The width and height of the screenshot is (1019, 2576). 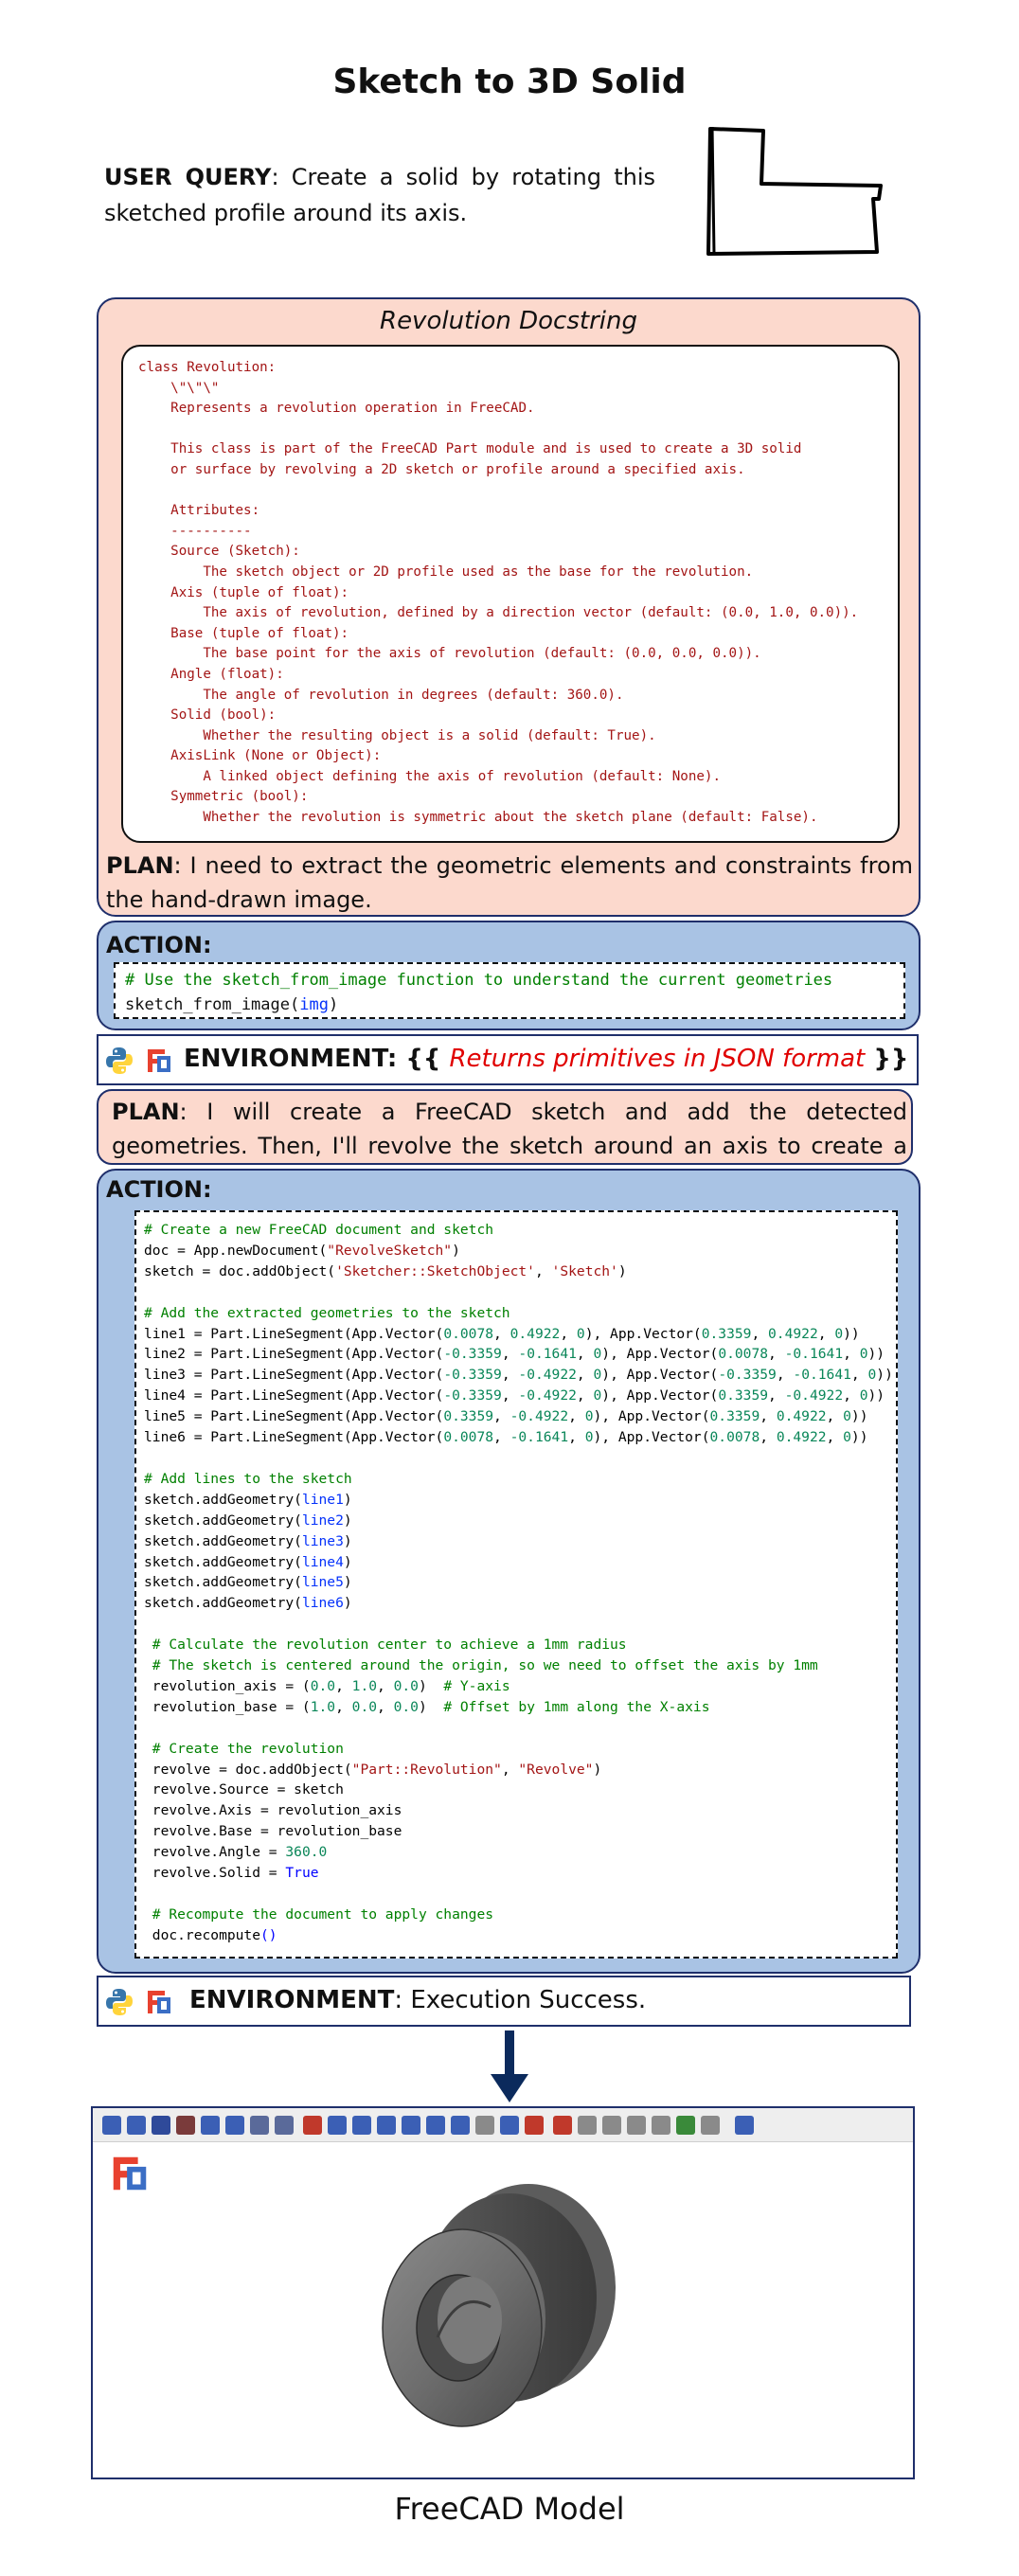 What do you see at coordinates (364, 1685) in the screenshot?
I see `code-token: 1.0` at bounding box center [364, 1685].